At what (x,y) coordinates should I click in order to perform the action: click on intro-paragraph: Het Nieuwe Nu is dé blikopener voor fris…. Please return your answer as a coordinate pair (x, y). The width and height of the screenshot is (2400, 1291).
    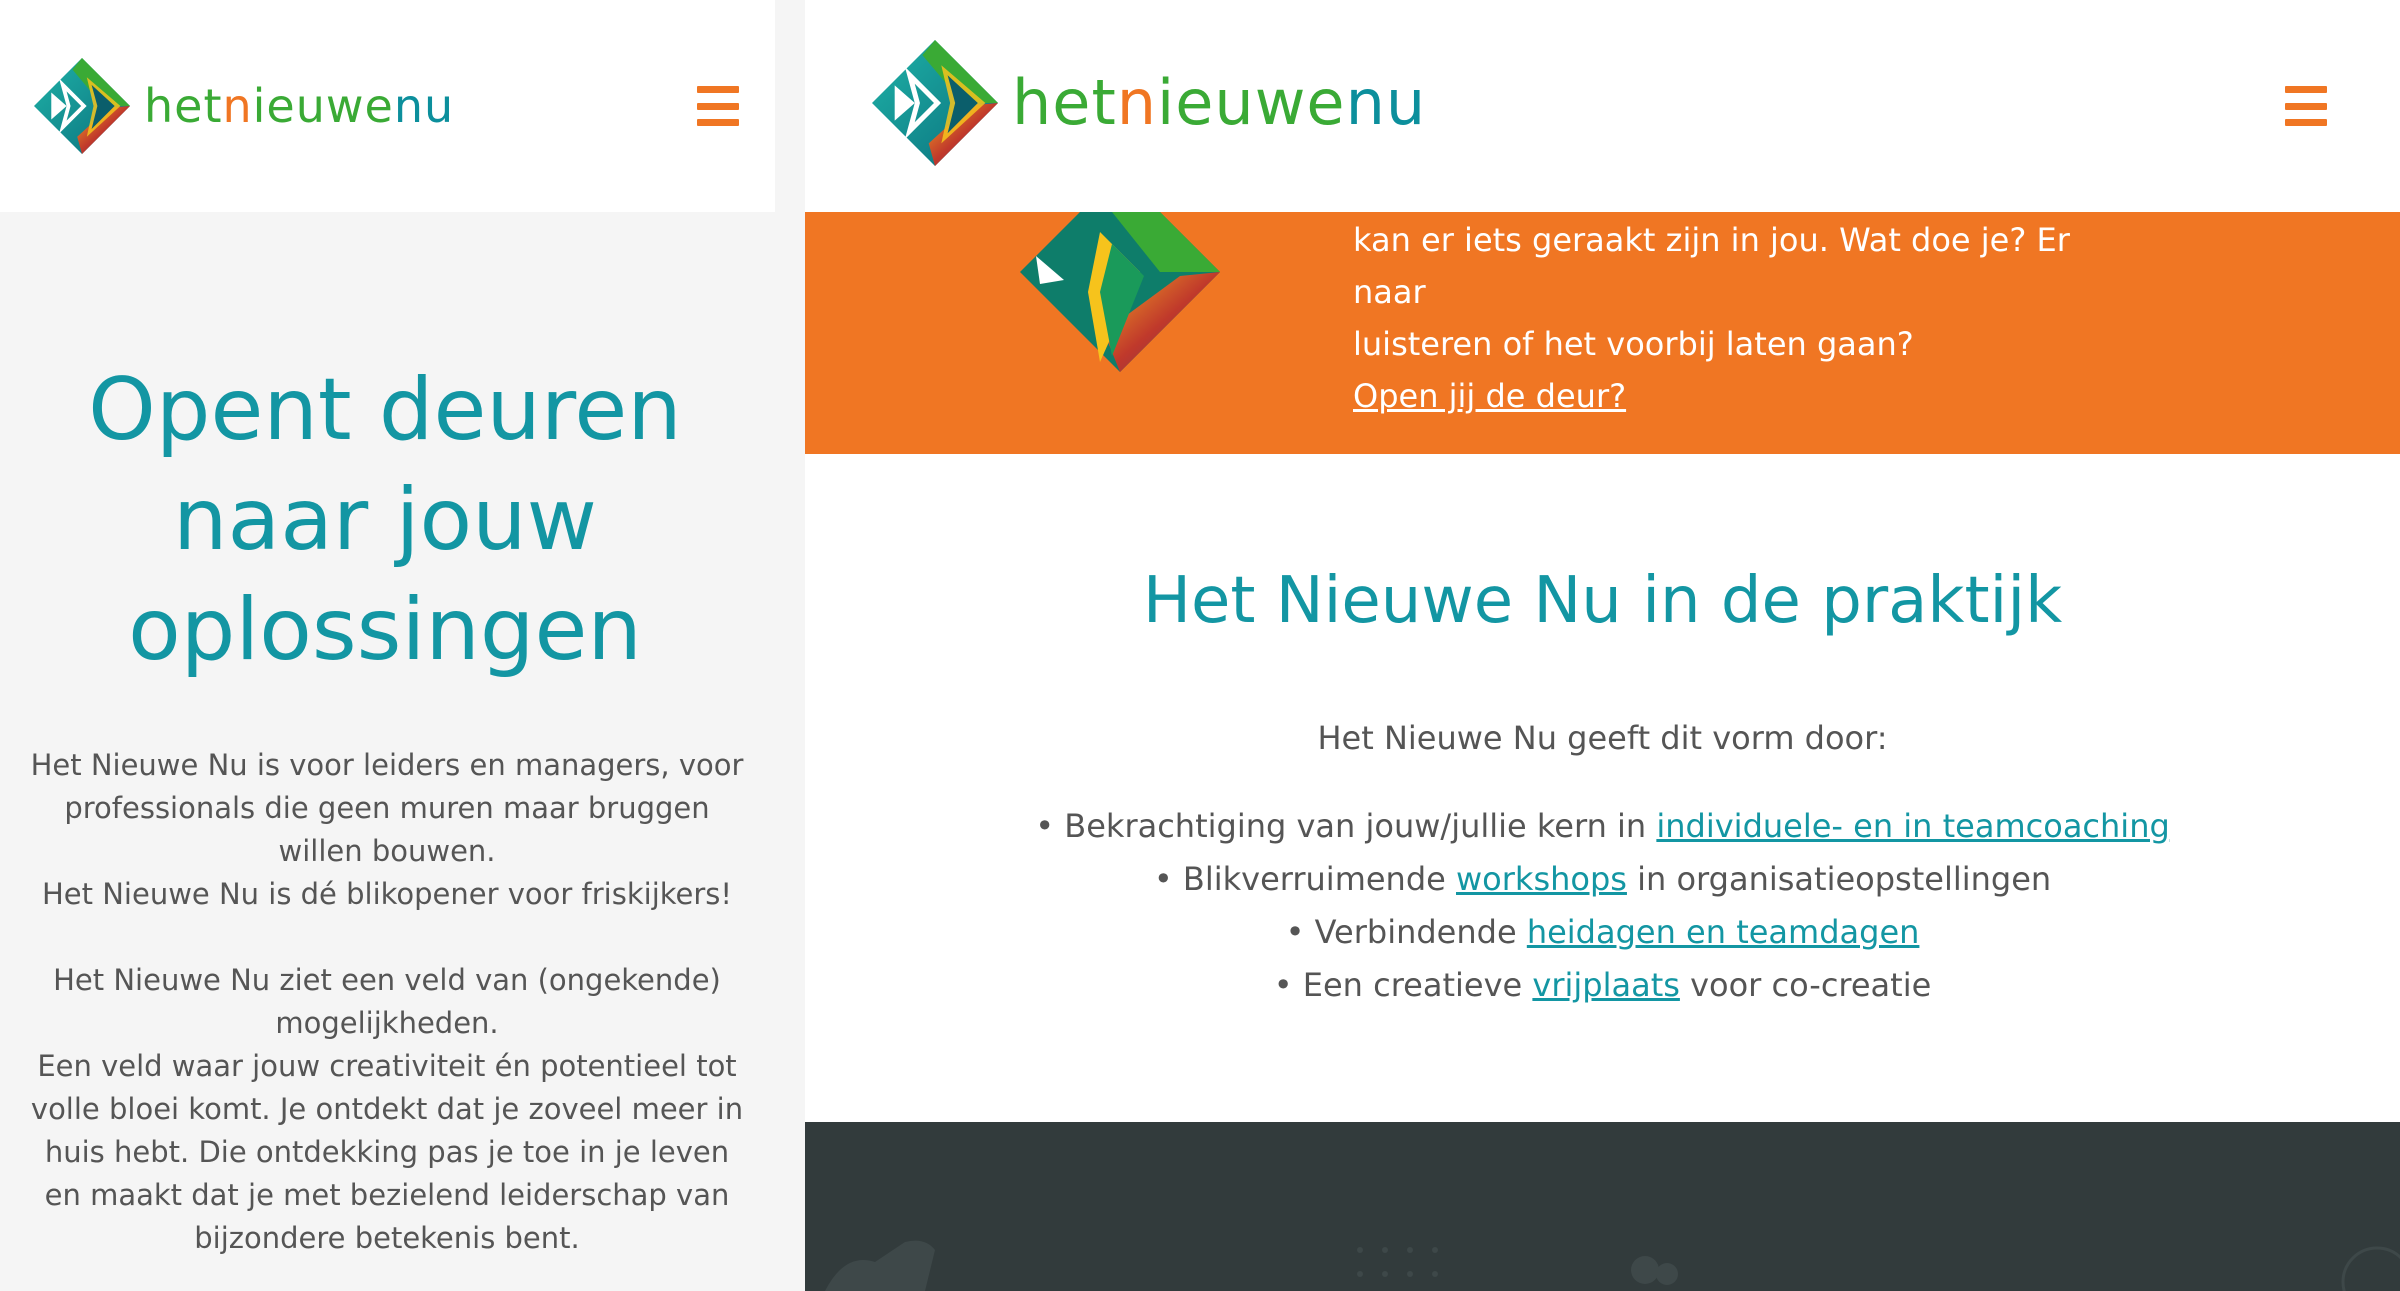
    Looking at the image, I should click on (387, 894).